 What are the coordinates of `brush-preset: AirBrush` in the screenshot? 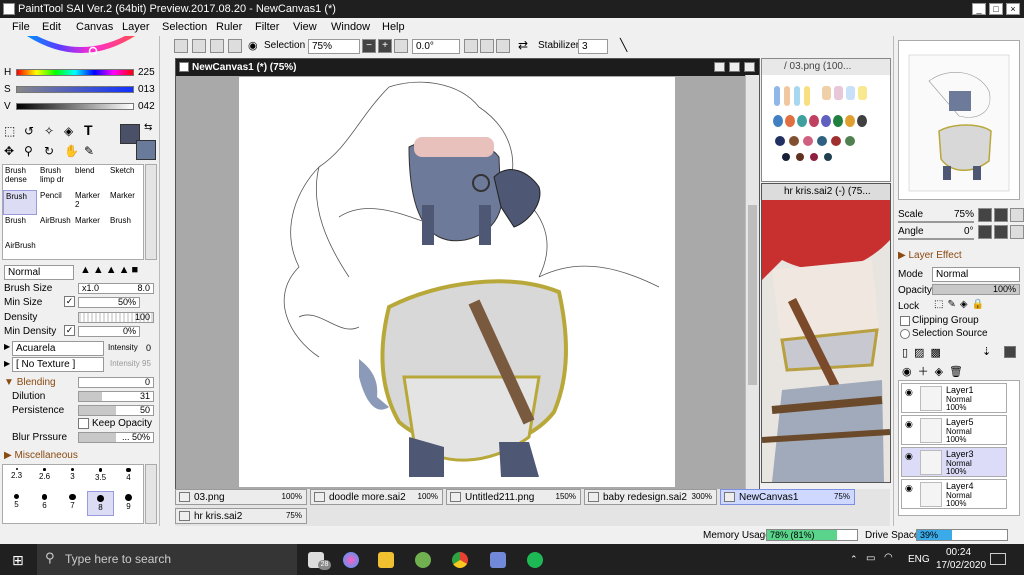 It's located at (55, 227).